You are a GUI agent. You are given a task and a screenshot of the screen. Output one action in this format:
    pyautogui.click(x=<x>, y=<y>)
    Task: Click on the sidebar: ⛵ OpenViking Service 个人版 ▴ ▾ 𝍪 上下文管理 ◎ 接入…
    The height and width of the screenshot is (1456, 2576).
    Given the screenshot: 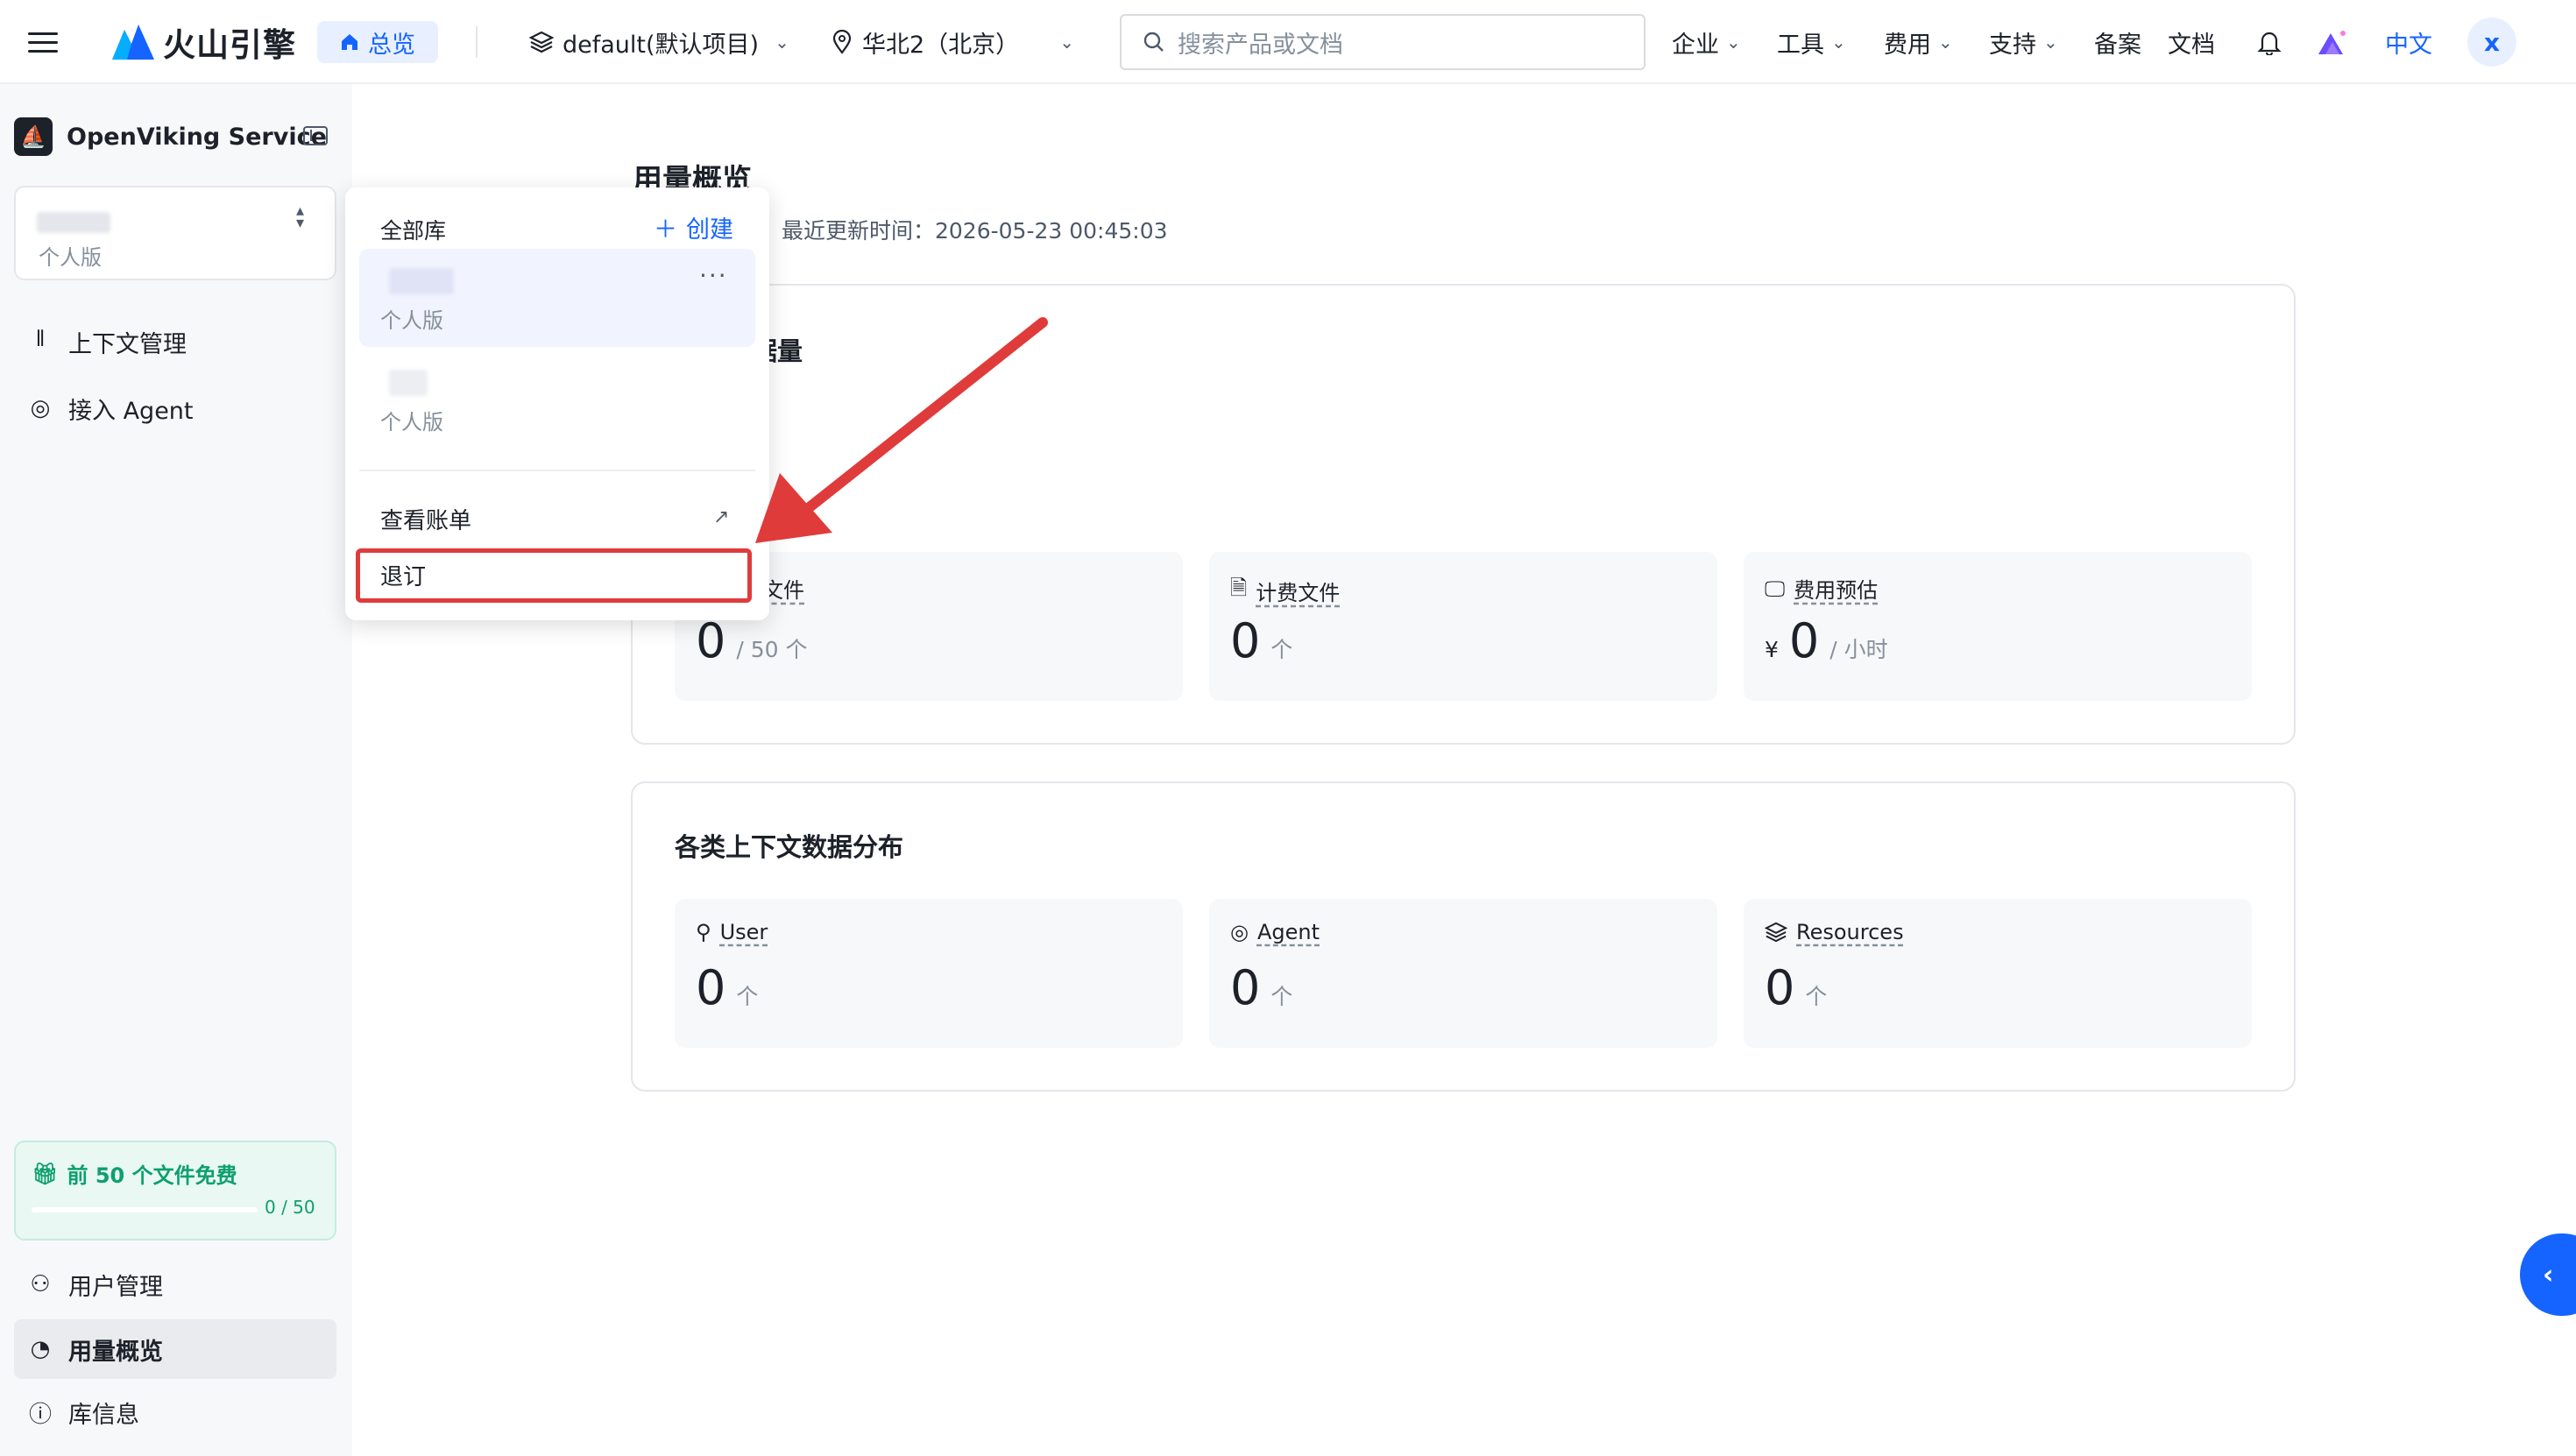 What is the action you would take?
    pyautogui.click(x=176, y=770)
    